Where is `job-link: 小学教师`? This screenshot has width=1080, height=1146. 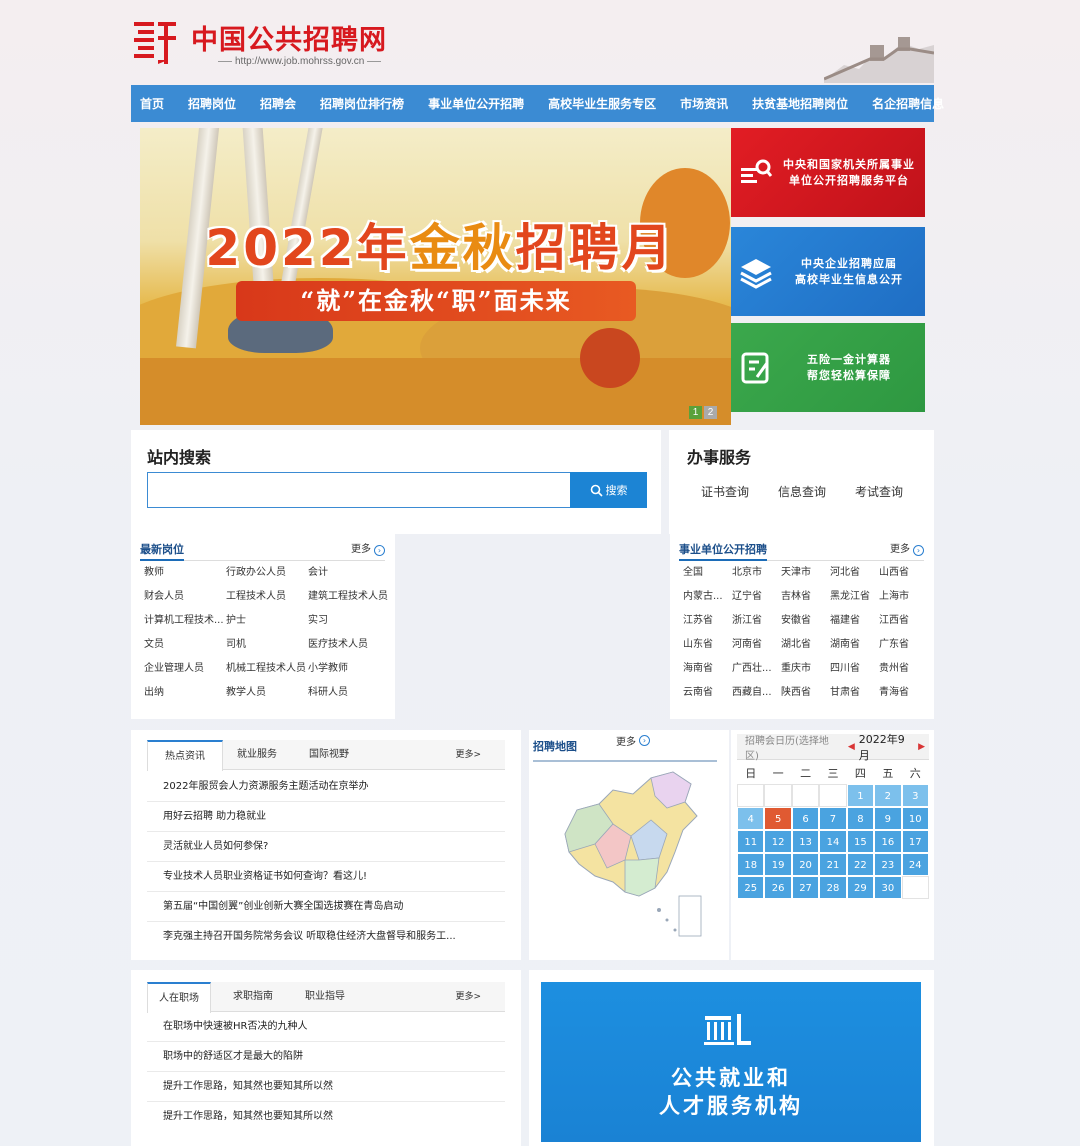
job-link: 小学教师 is located at coordinates (349, 669).